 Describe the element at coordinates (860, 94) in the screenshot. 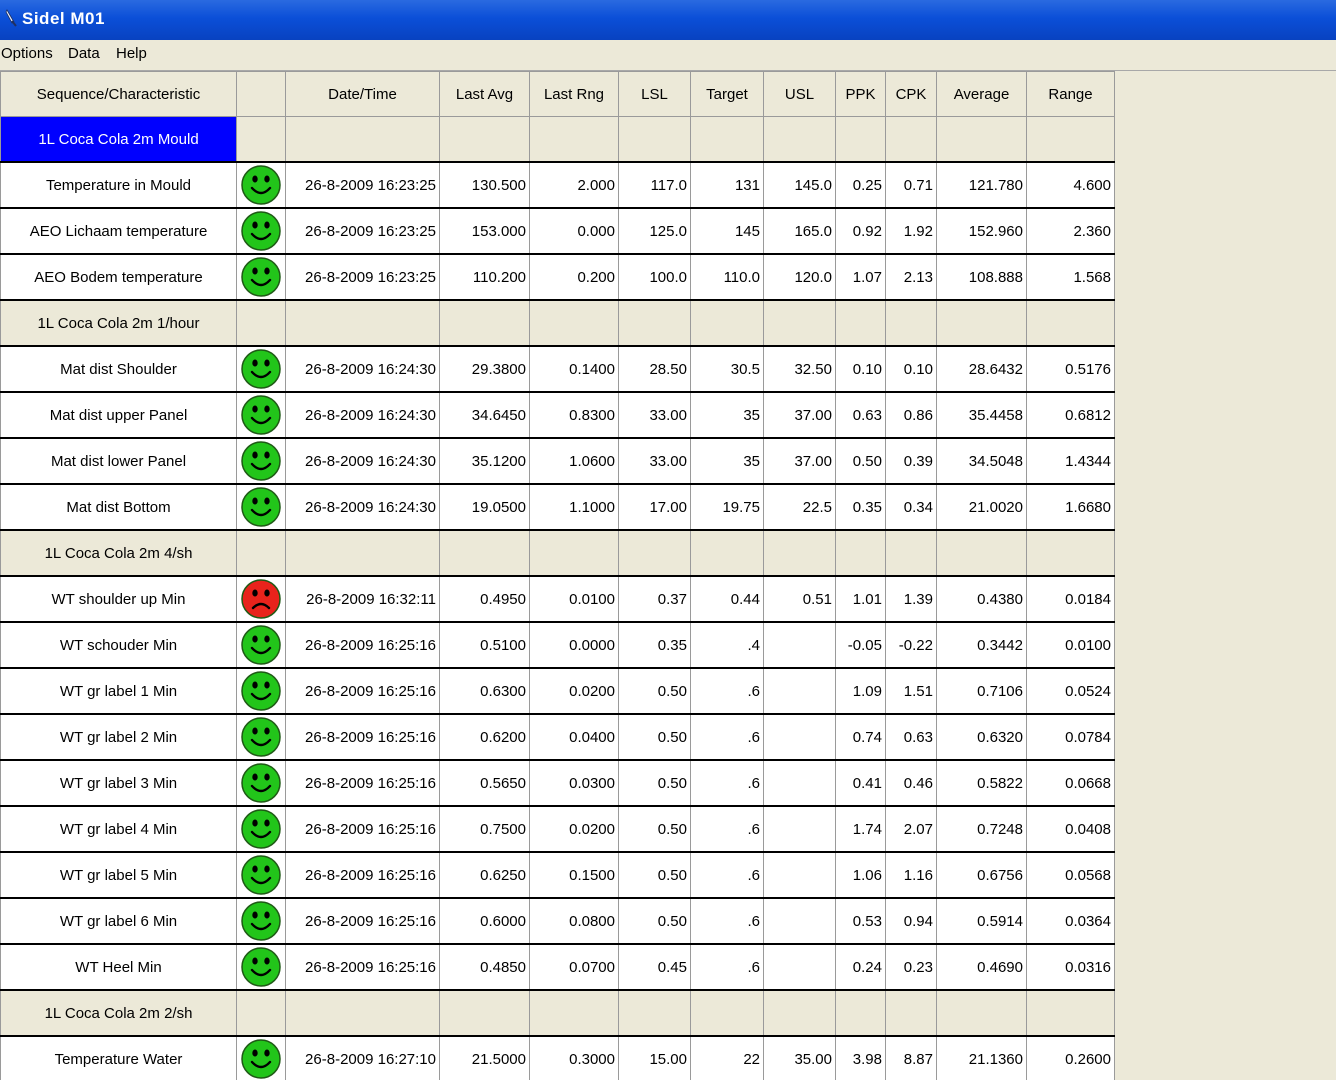

I see `col-header-ppk: PPK` at that location.